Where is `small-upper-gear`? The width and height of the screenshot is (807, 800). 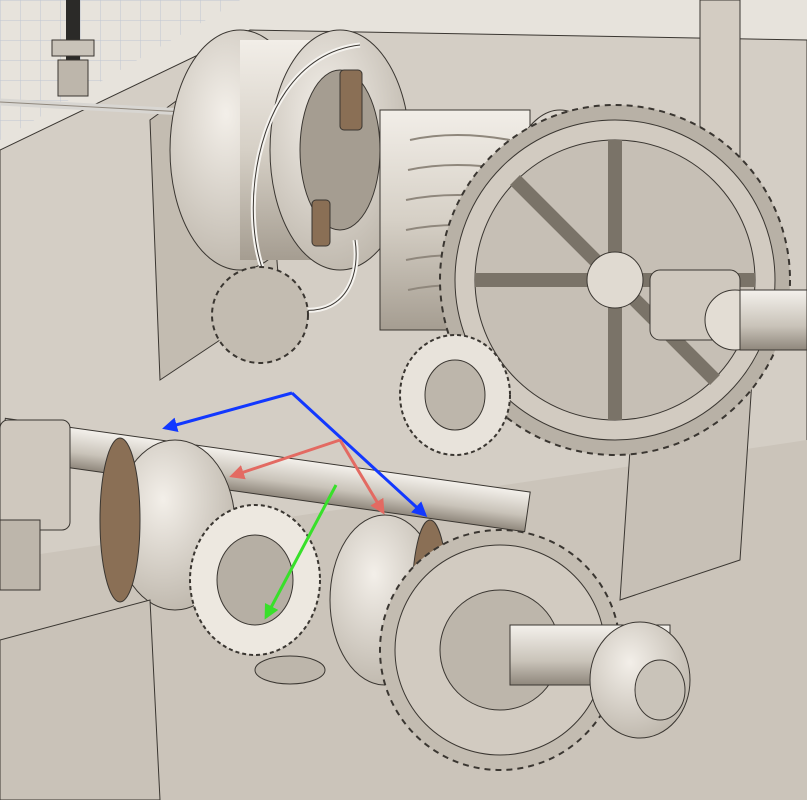
small-upper-gear is located at coordinates (260, 315).